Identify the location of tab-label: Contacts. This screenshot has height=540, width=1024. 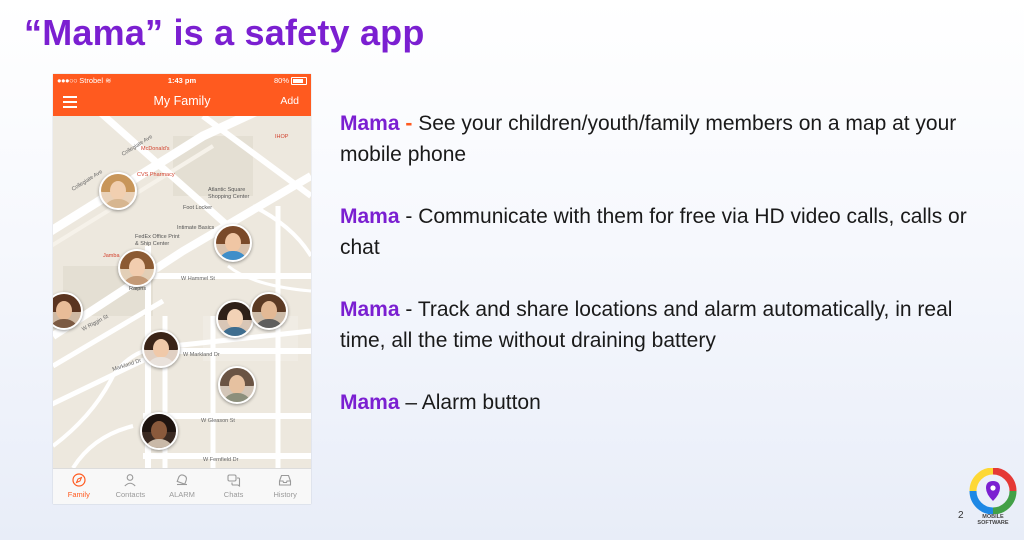
(130, 494).